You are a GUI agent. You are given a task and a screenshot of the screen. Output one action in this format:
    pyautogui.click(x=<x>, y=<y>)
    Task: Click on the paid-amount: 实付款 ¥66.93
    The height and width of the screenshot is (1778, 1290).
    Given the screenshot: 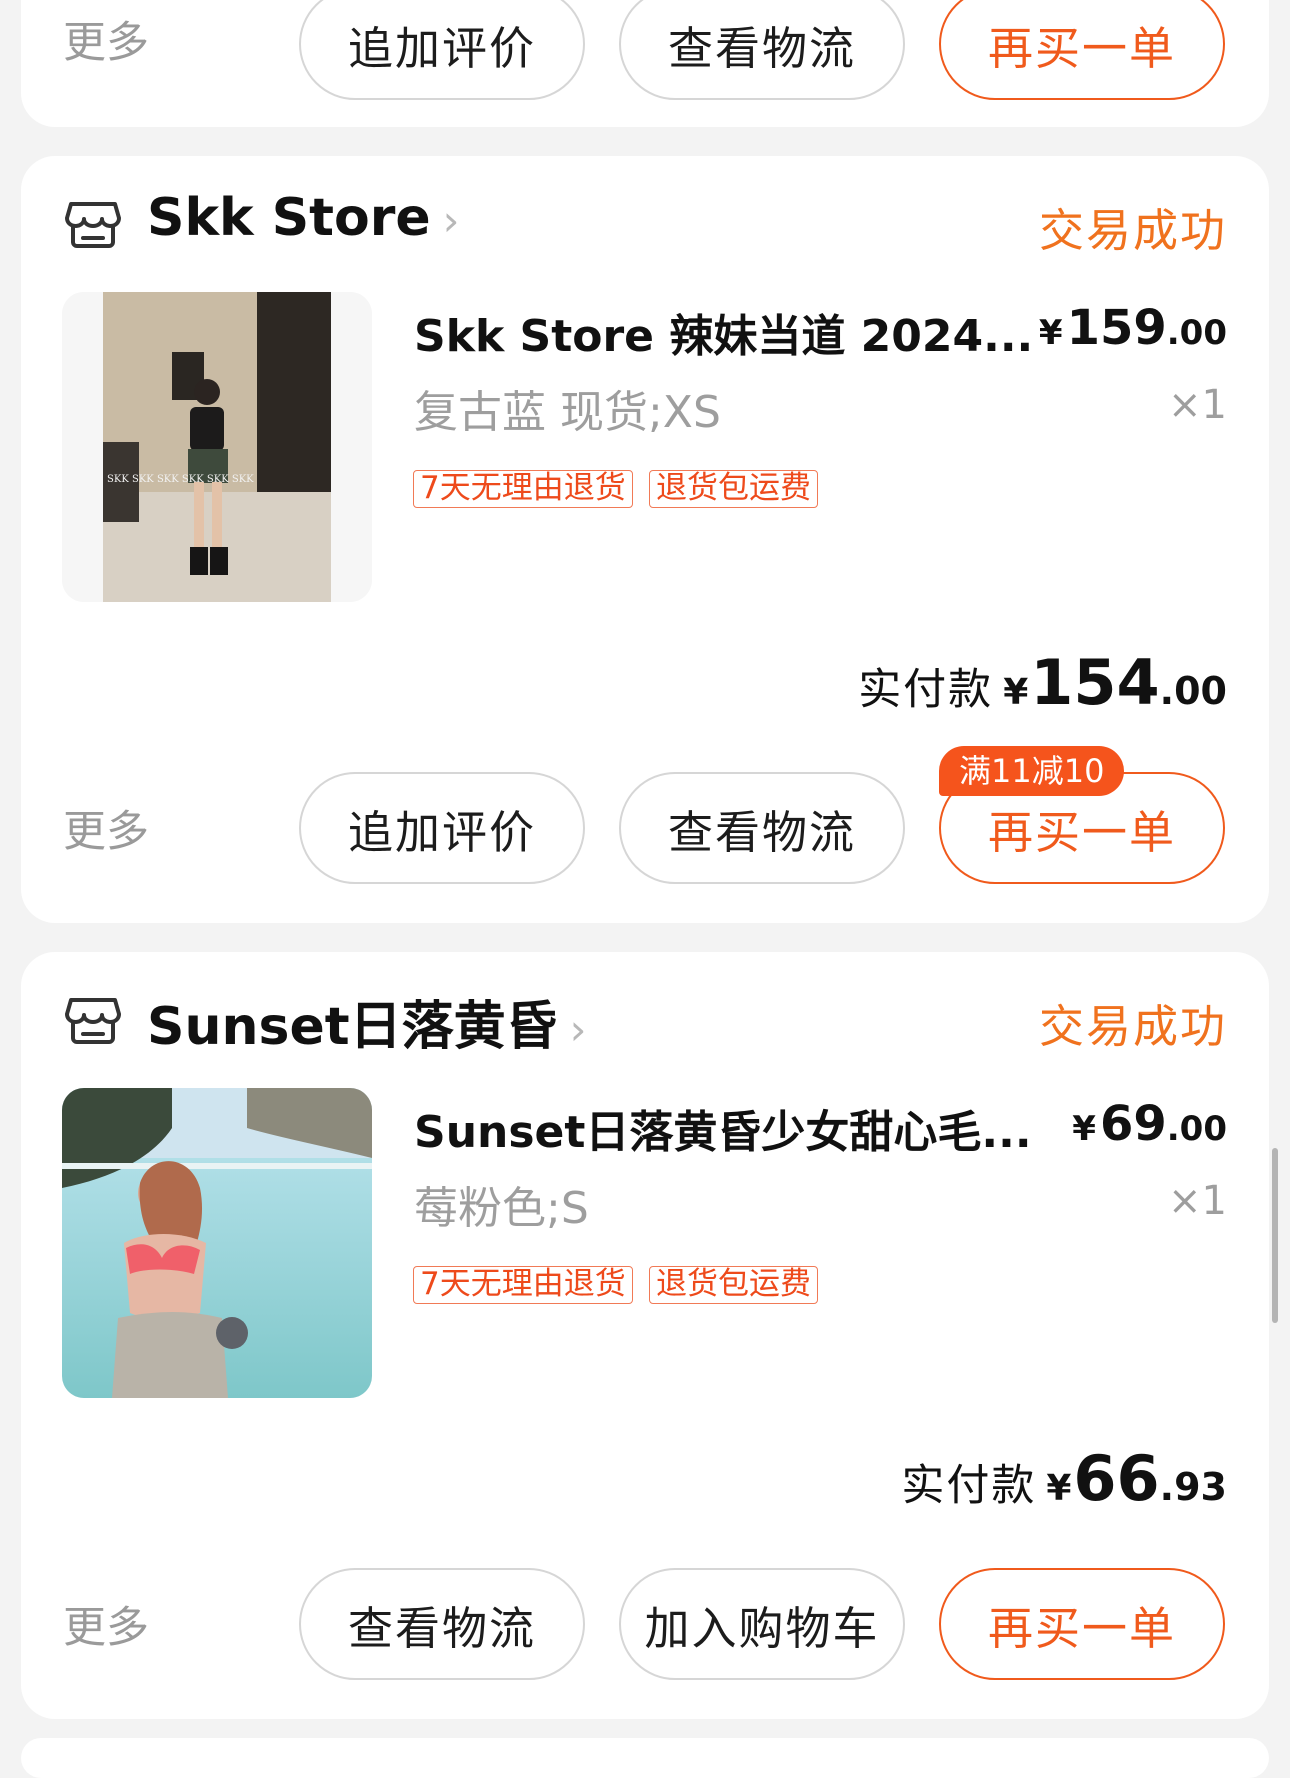 What is the action you would take?
    pyautogui.click(x=1064, y=1478)
    